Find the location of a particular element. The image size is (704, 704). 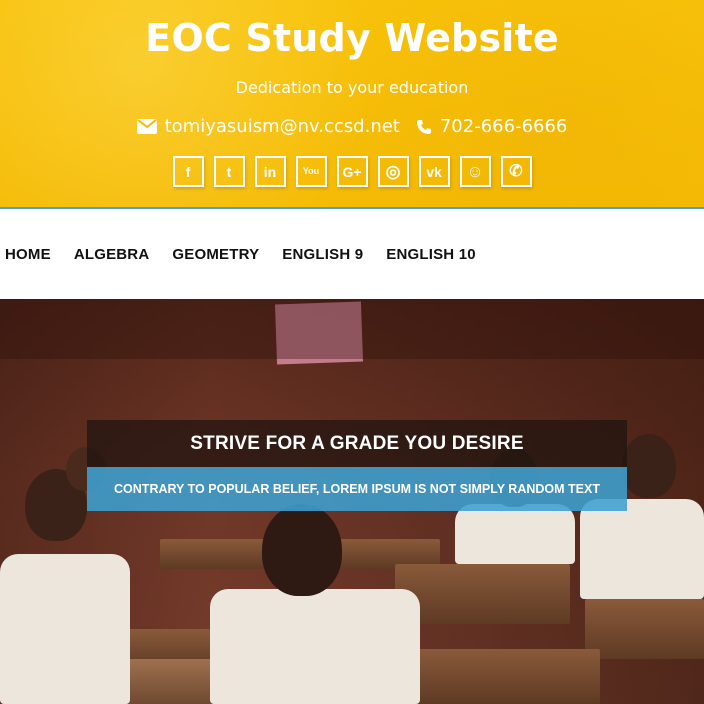

whatsapp-icon: ✆ is located at coordinates (516, 171).